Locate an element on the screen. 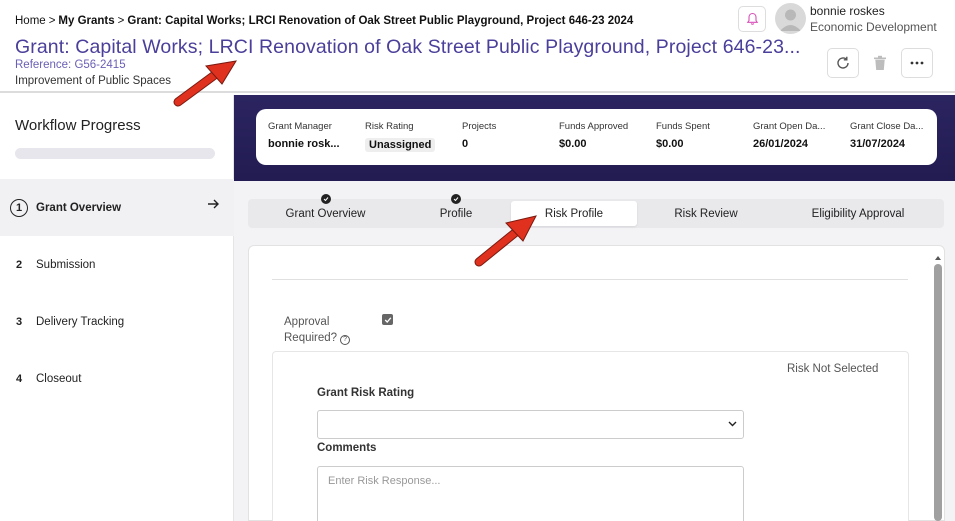 The width and height of the screenshot is (955, 521). tab-risk-profile: Risk Profile is located at coordinates (574, 213).